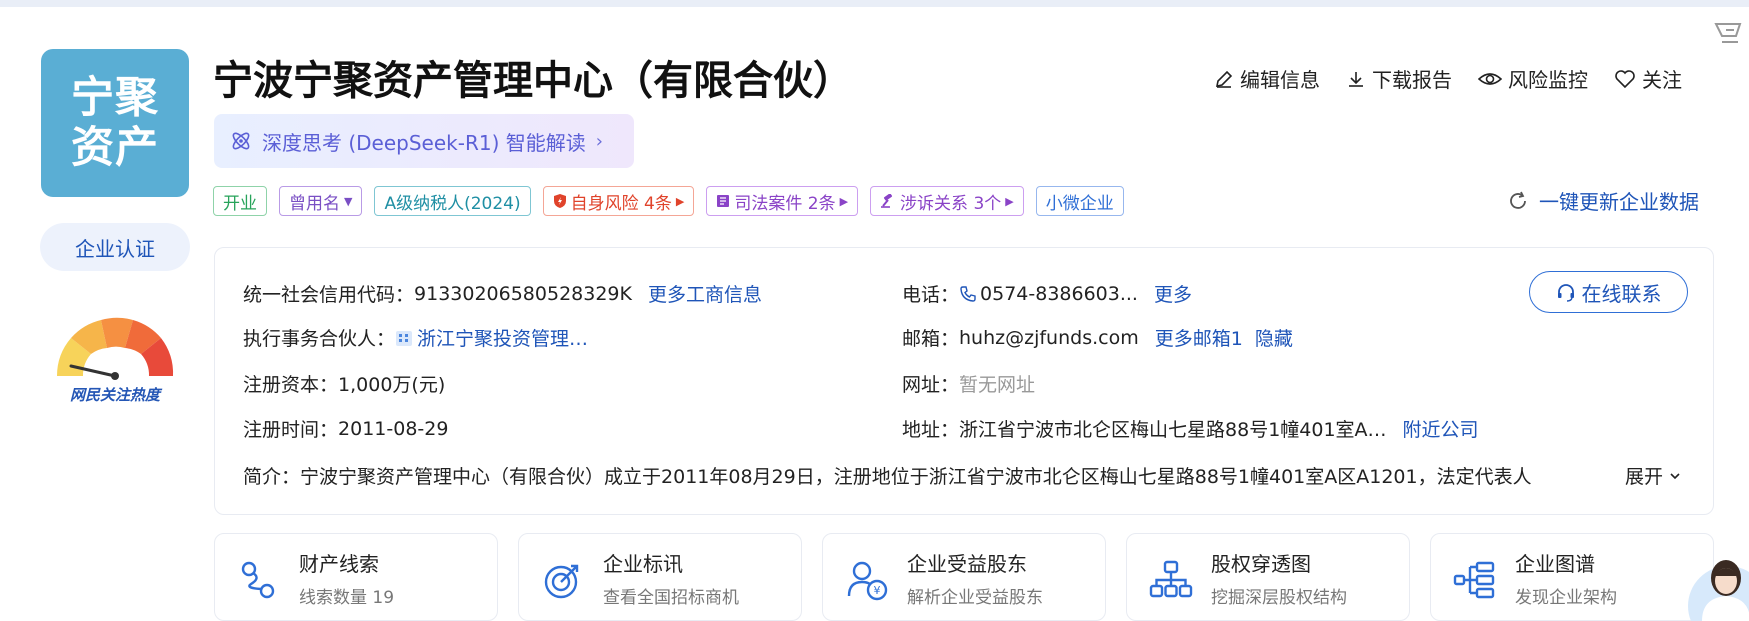 The height and width of the screenshot is (621, 1749). What do you see at coordinates (1173, 293) in the screenshot?
I see `more-phone-link: 更多` at bounding box center [1173, 293].